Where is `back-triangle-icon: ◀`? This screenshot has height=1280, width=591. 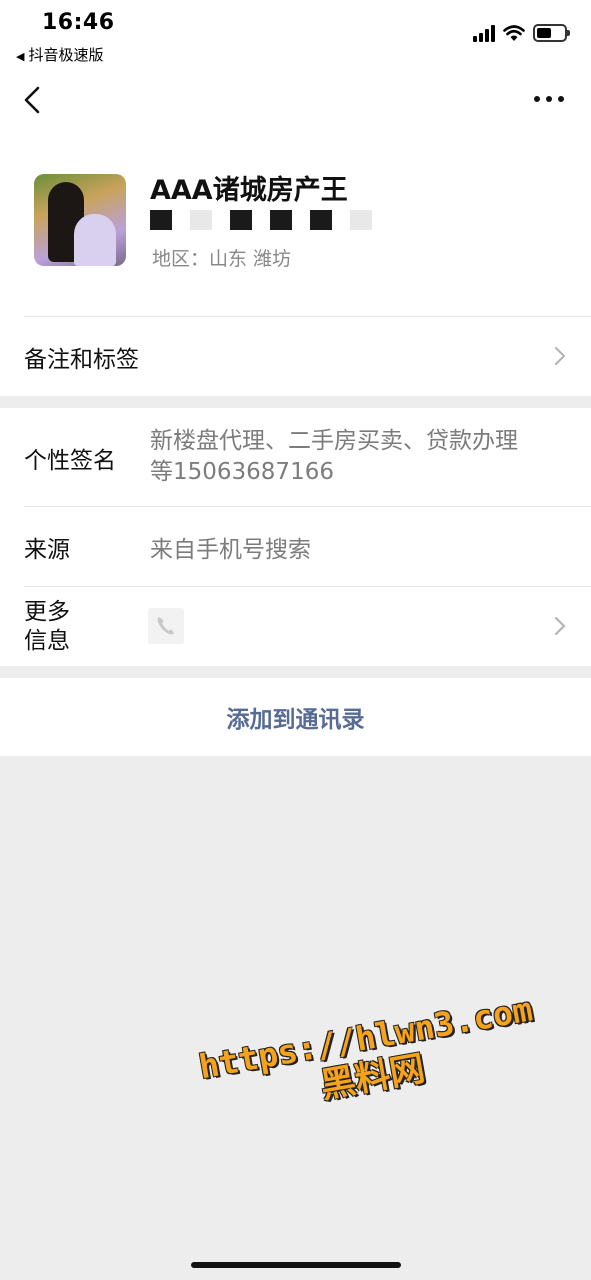
back-triangle-icon: ◀ is located at coordinates (20, 56).